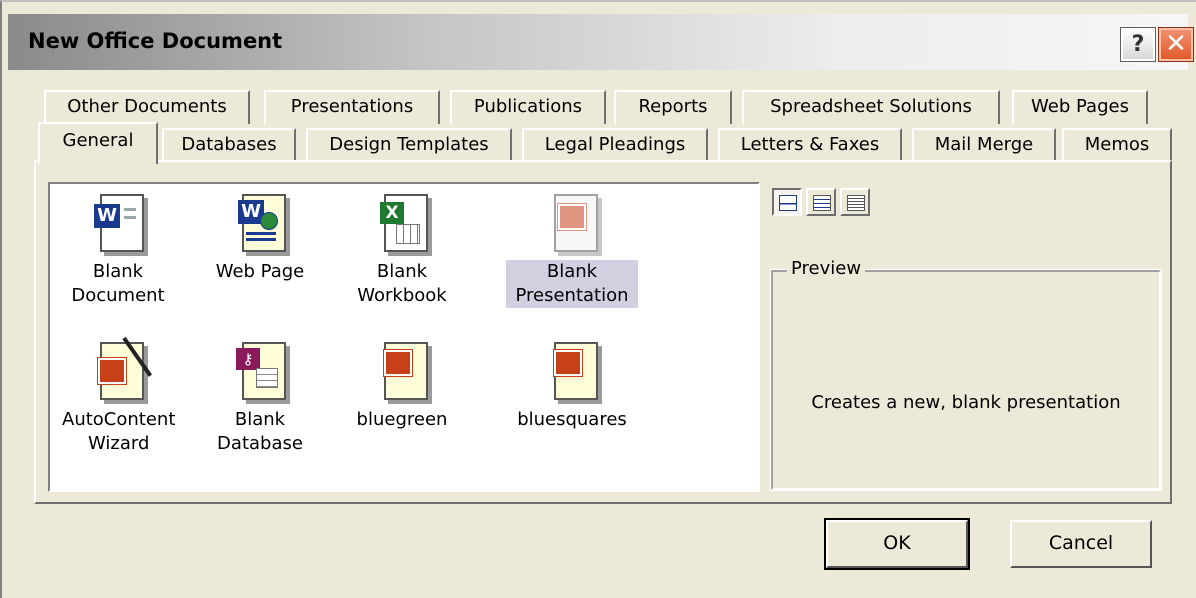 Image resolution: width=1196 pixels, height=598 pixels. What do you see at coordinates (352, 107) in the screenshot?
I see `tab-presentations: Presentations` at bounding box center [352, 107].